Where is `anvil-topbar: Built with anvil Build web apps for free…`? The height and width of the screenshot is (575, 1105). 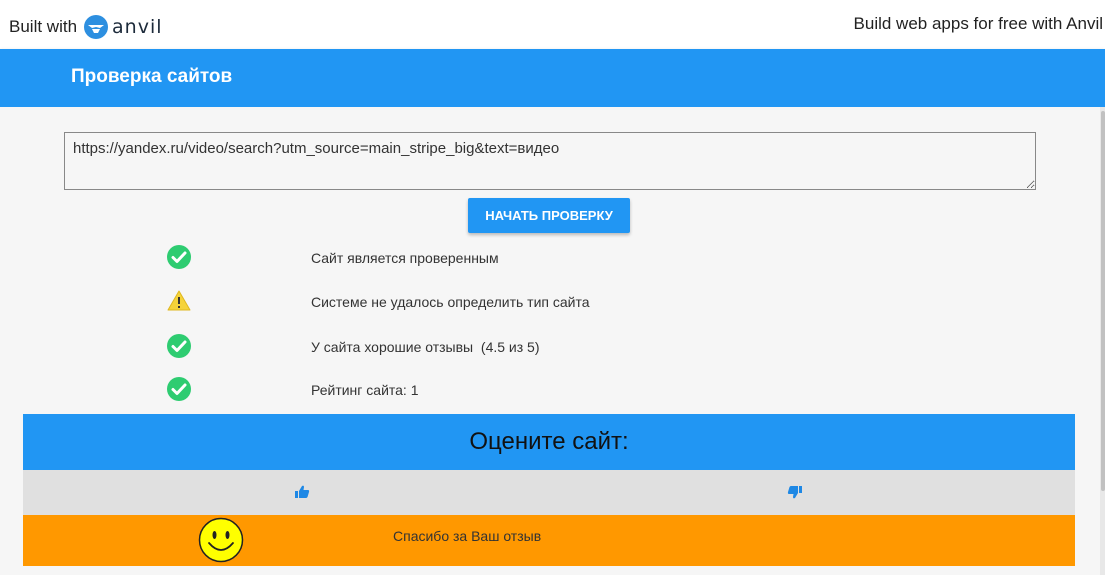
anvil-topbar: Built with anvil Build web apps for free… is located at coordinates (552, 24).